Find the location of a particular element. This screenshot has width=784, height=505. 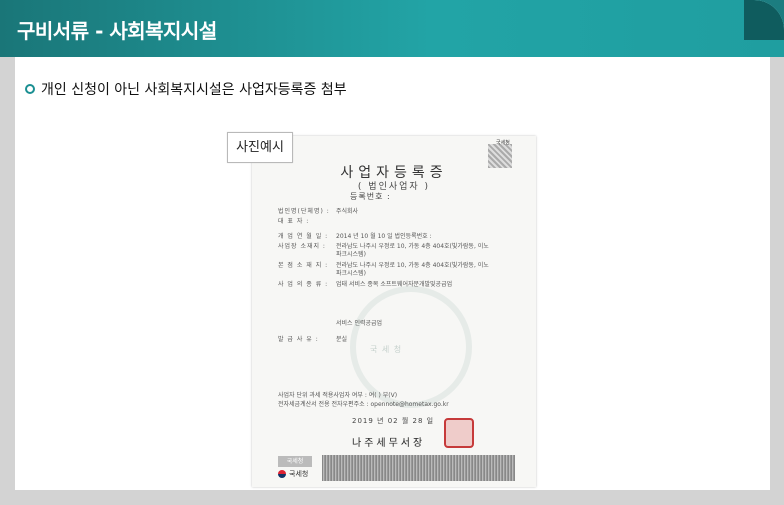

notice-line: 개인 신청이 아닌 사회복지시설은 사업자등록증 첨부 is located at coordinates (186, 89).